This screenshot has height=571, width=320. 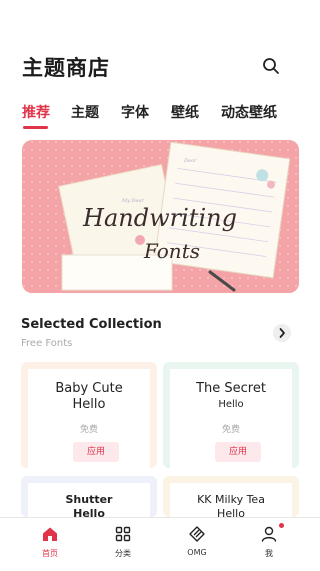 I want to click on tab-themes: 主题, so click(x=85, y=112).